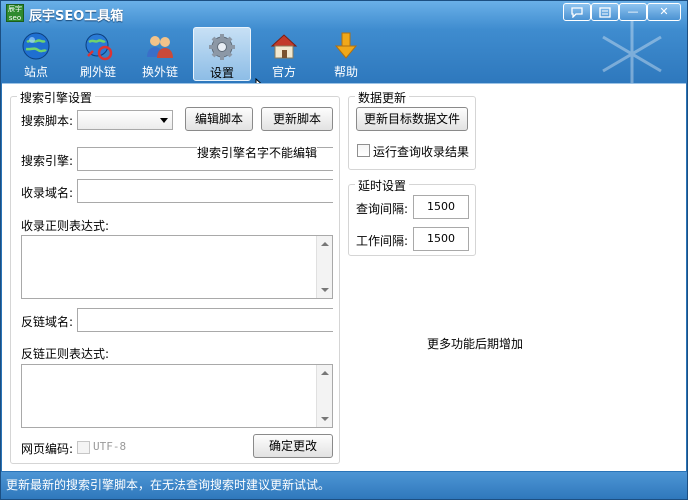  What do you see at coordinates (219, 119) in the screenshot?
I see `edit-script-button: 编辑脚本` at bounding box center [219, 119].